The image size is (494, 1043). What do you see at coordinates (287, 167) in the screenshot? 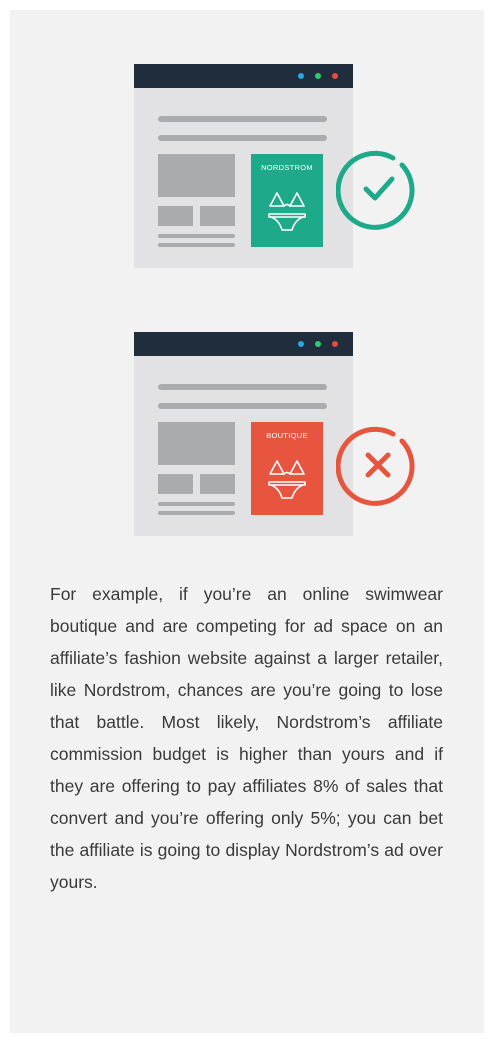
I see `ad-brand-label: NORDSTROM` at bounding box center [287, 167].